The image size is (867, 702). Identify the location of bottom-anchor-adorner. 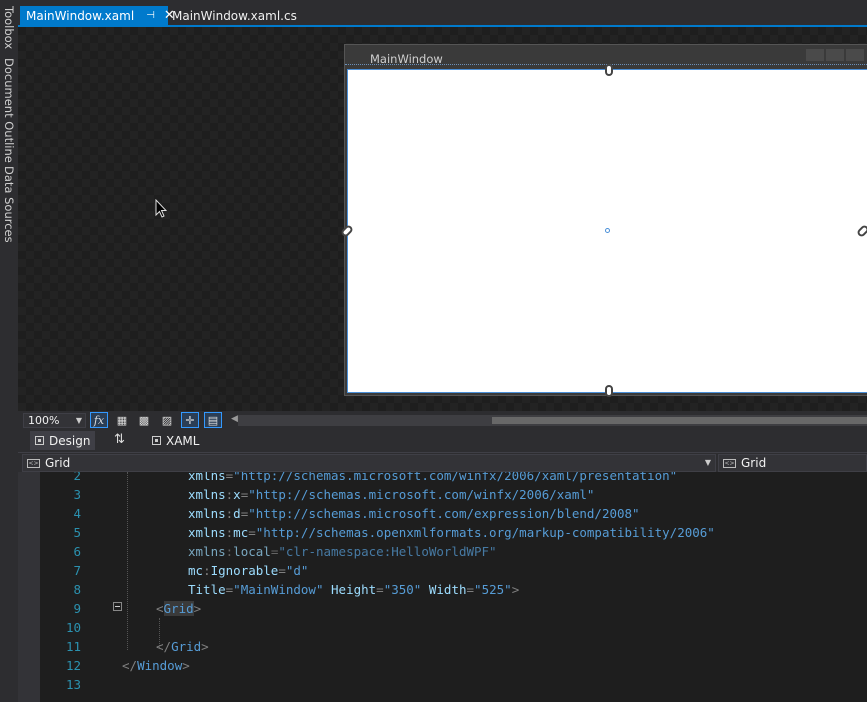
(609, 391).